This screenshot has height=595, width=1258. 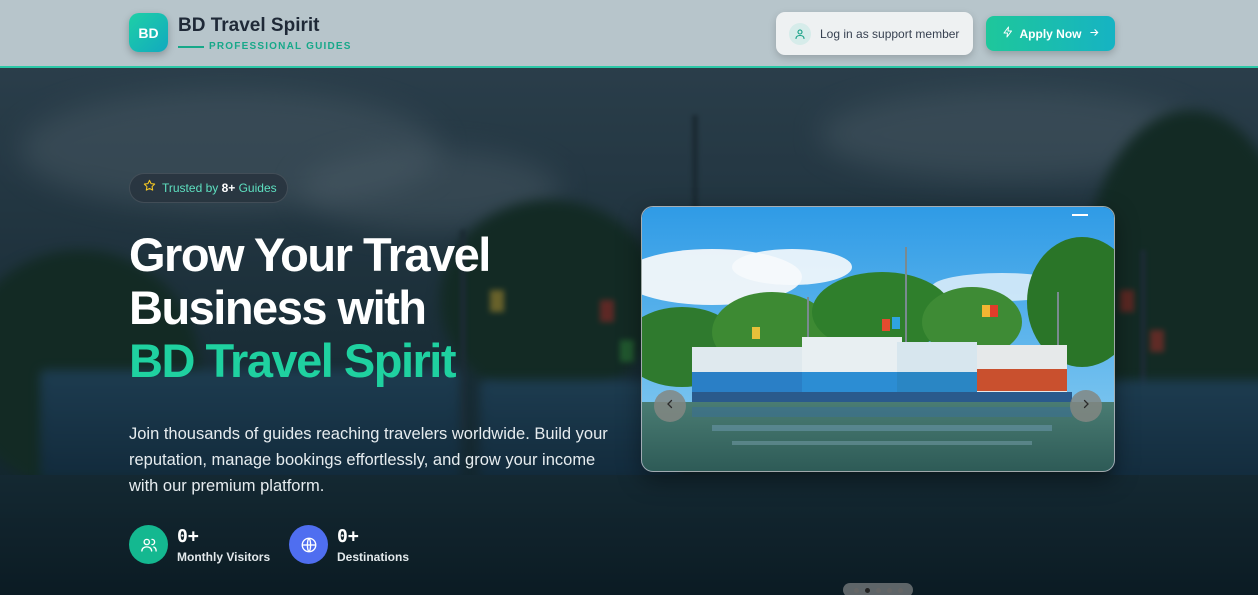 What do you see at coordinates (310, 254) in the screenshot?
I see `hero-heading-line1: Grow Your Travel` at bounding box center [310, 254].